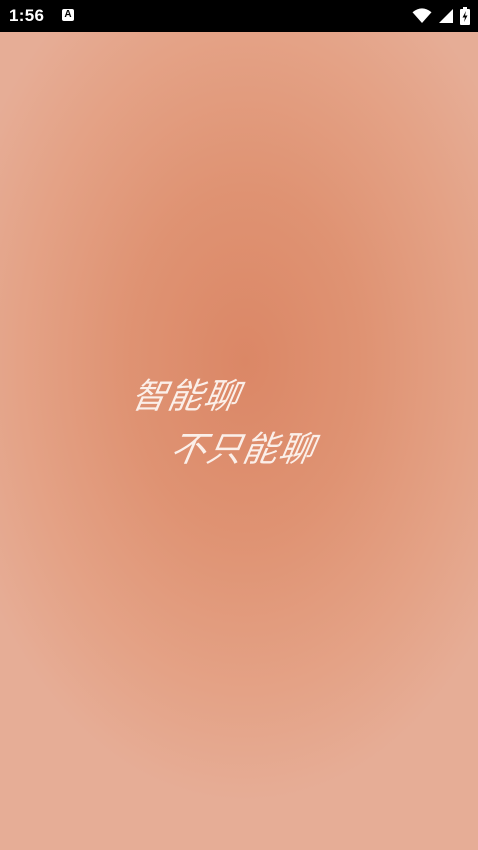 This screenshot has height=850, width=478. Describe the element at coordinates (465, 16) in the screenshot. I see `battery-charging-icon` at that location.